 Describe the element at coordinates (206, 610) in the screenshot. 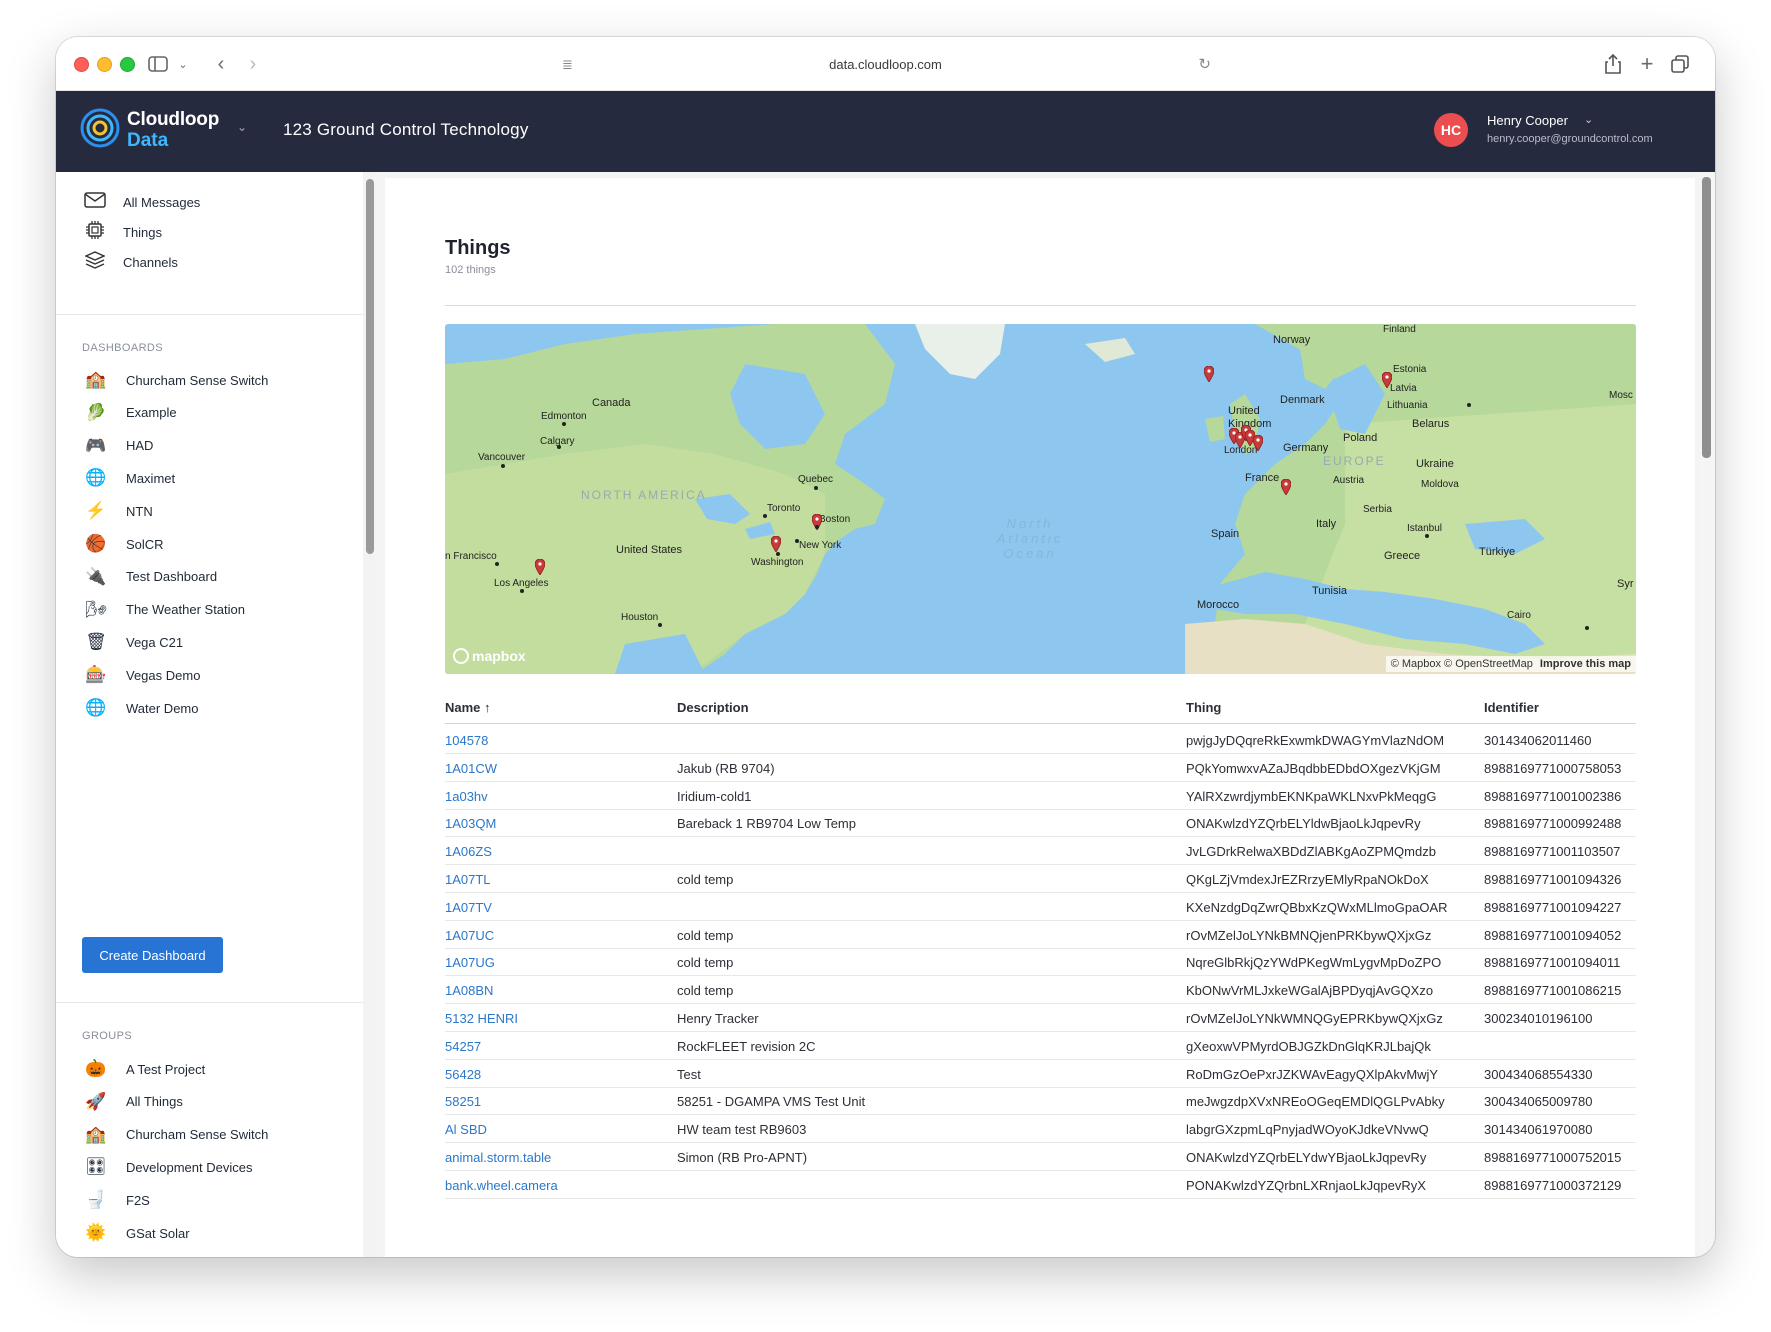

I see `dashboard-item: 🌬 The Weather Station` at that location.